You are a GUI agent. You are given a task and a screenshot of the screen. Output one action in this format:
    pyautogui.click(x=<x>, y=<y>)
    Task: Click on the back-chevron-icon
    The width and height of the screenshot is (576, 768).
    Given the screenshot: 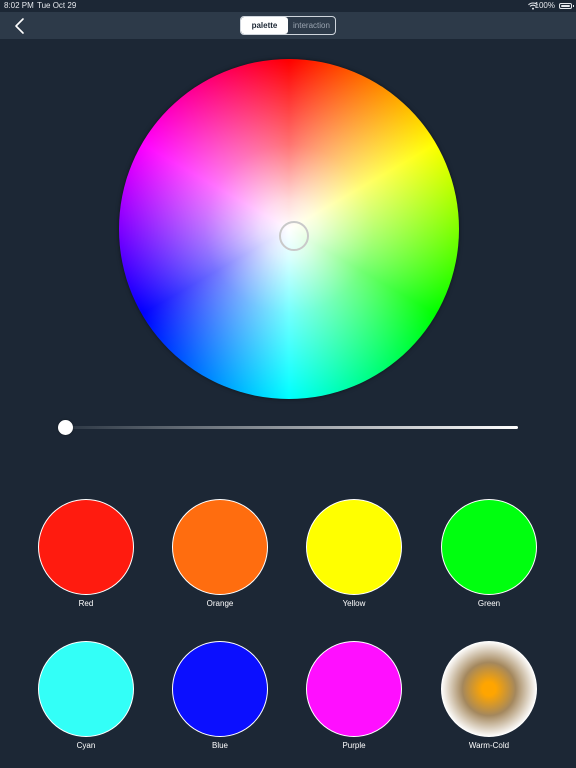 What is the action you would take?
    pyautogui.click(x=20, y=26)
    